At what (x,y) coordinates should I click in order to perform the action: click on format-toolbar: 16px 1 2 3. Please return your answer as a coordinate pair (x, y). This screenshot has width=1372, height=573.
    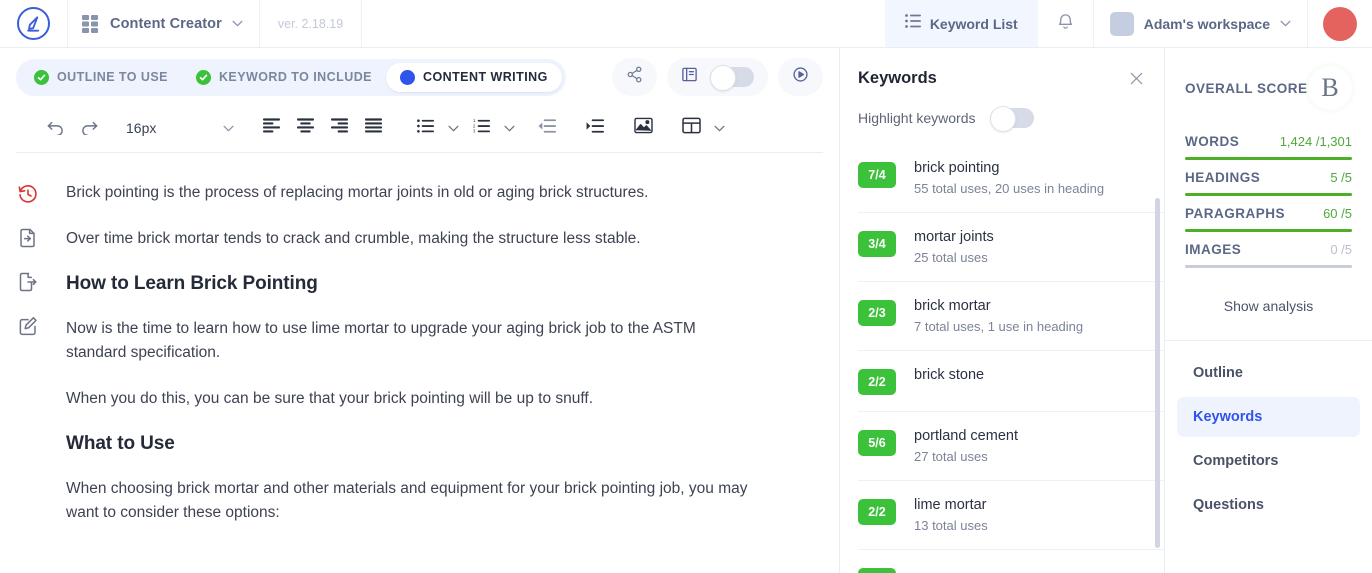
    Looking at the image, I should click on (419, 129).